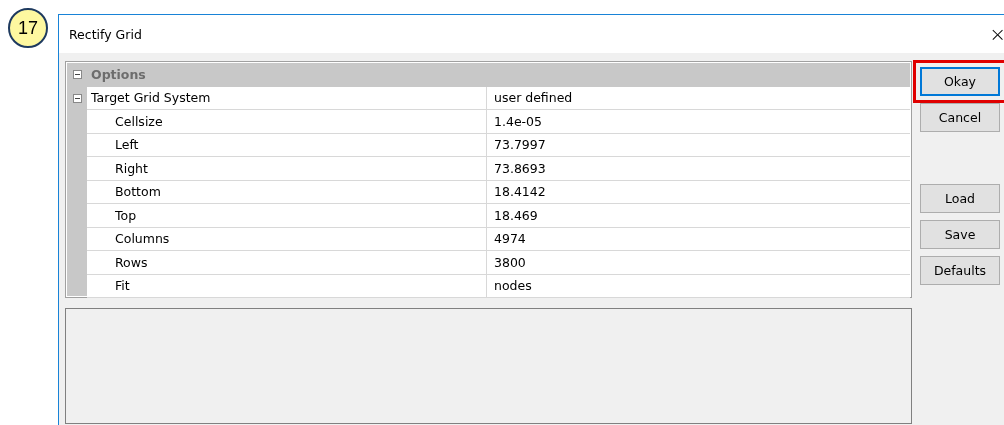  Describe the element at coordinates (287, 145) in the screenshot. I see `property-name: Left` at that location.